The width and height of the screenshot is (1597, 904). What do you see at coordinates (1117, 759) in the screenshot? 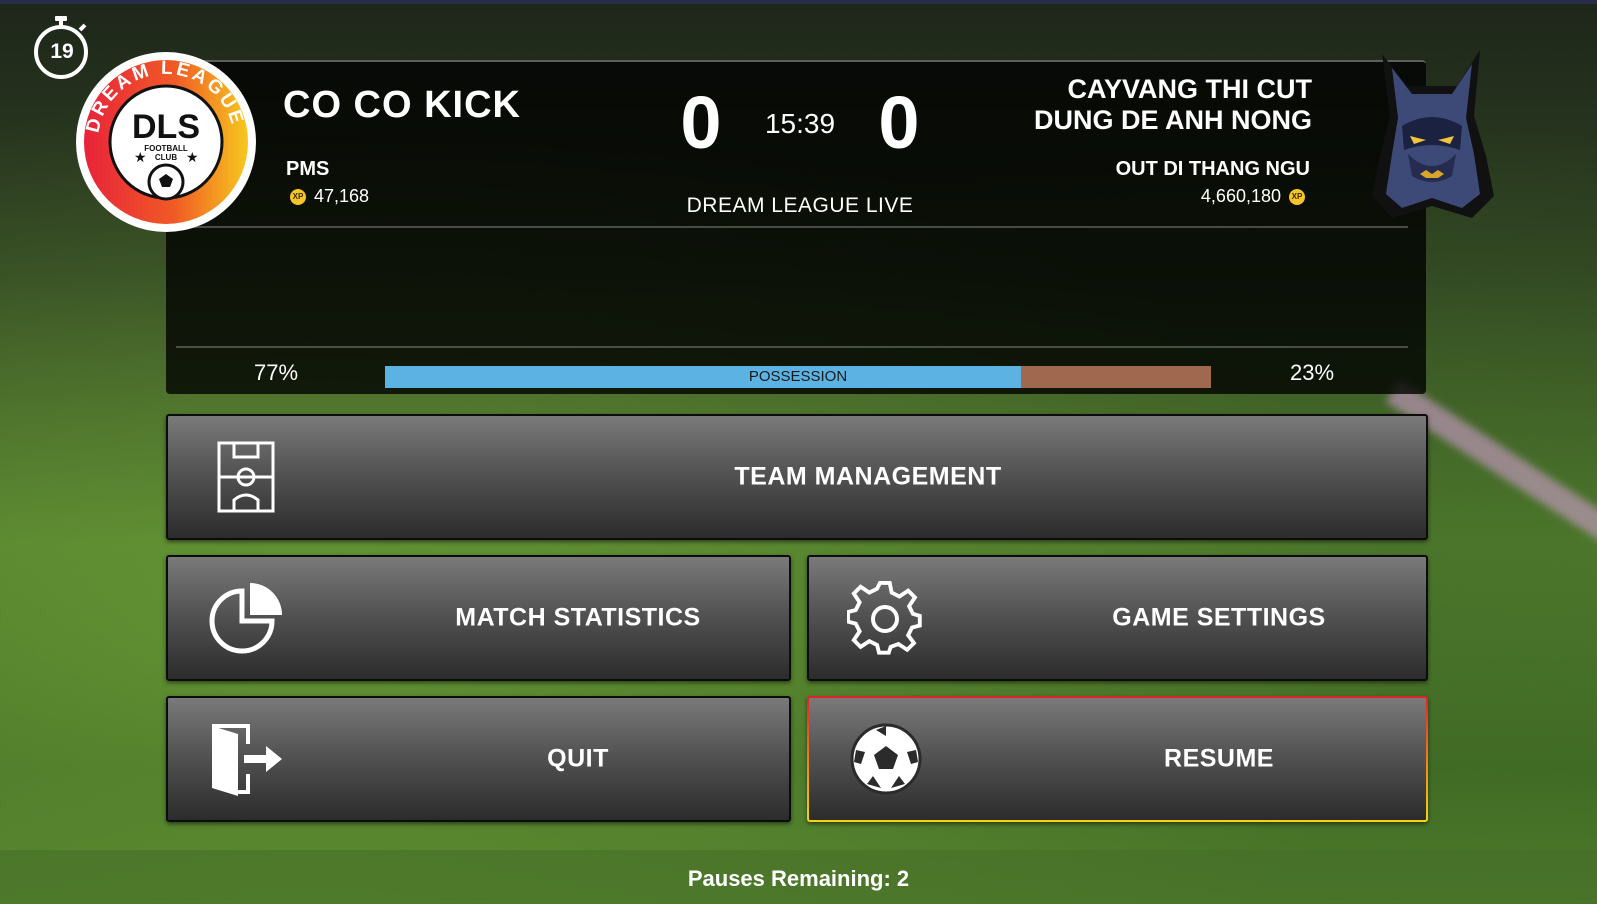
I see `resume-button: RESUME` at bounding box center [1117, 759].